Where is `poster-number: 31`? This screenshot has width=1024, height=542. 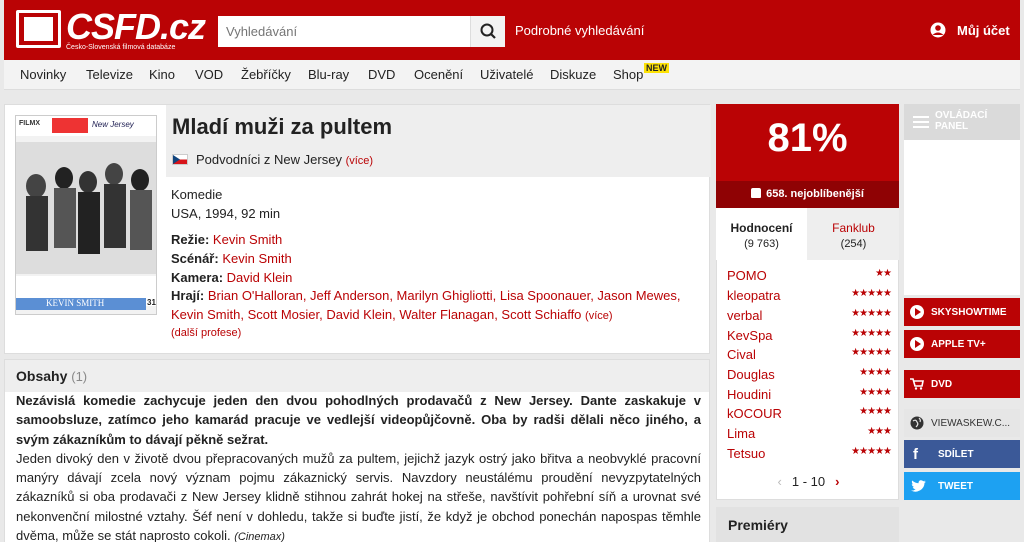
poster-number: 31 is located at coordinates (151, 302).